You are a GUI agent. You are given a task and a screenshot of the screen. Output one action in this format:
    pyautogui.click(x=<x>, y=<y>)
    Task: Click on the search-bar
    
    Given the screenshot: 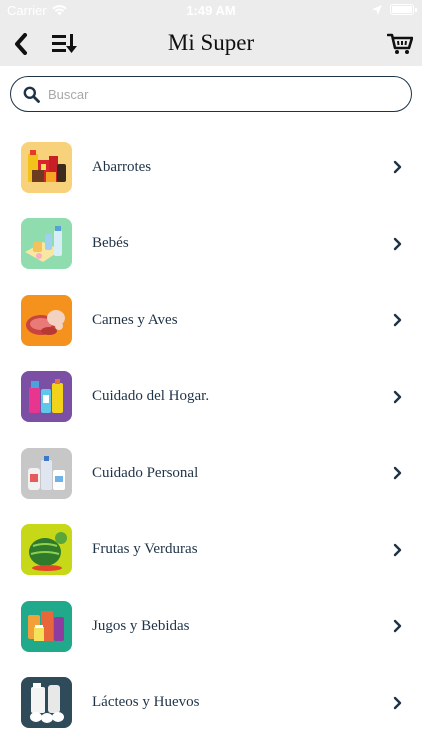 What is the action you would take?
    pyautogui.click(x=211, y=94)
    